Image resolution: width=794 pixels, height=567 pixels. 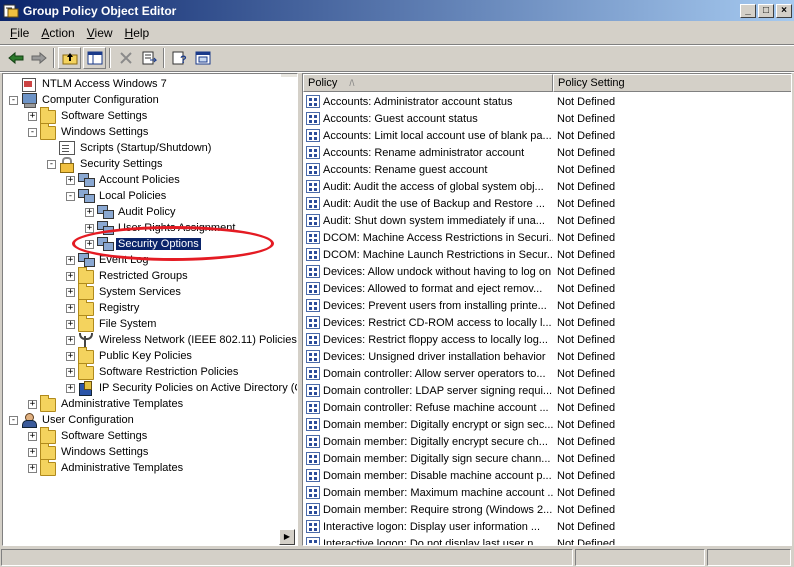 What do you see at coordinates (103, 307) in the screenshot?
I see `tree-node-registry: + Registry` at bounding box center [103, 307].